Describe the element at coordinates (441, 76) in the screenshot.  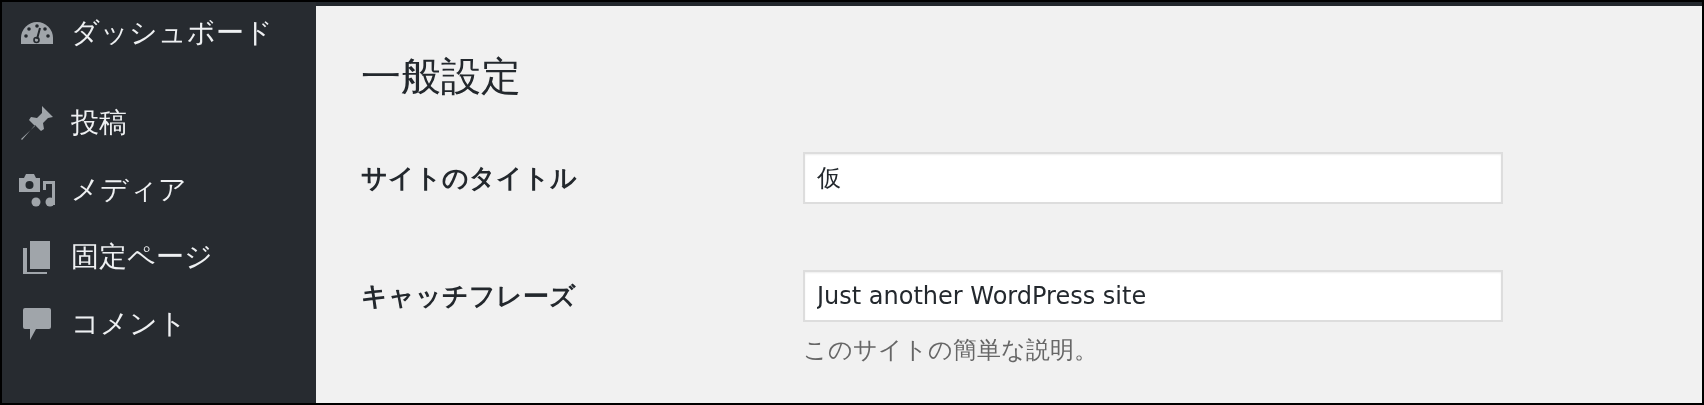
I see `page-title: 一般設定` at that location.